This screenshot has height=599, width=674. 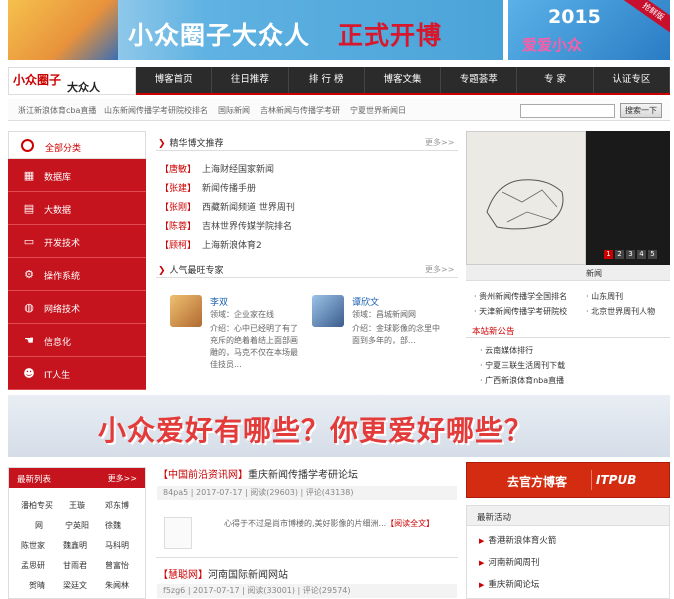 I want to click on list-item: 陈世家, so click(x=33, y=545).